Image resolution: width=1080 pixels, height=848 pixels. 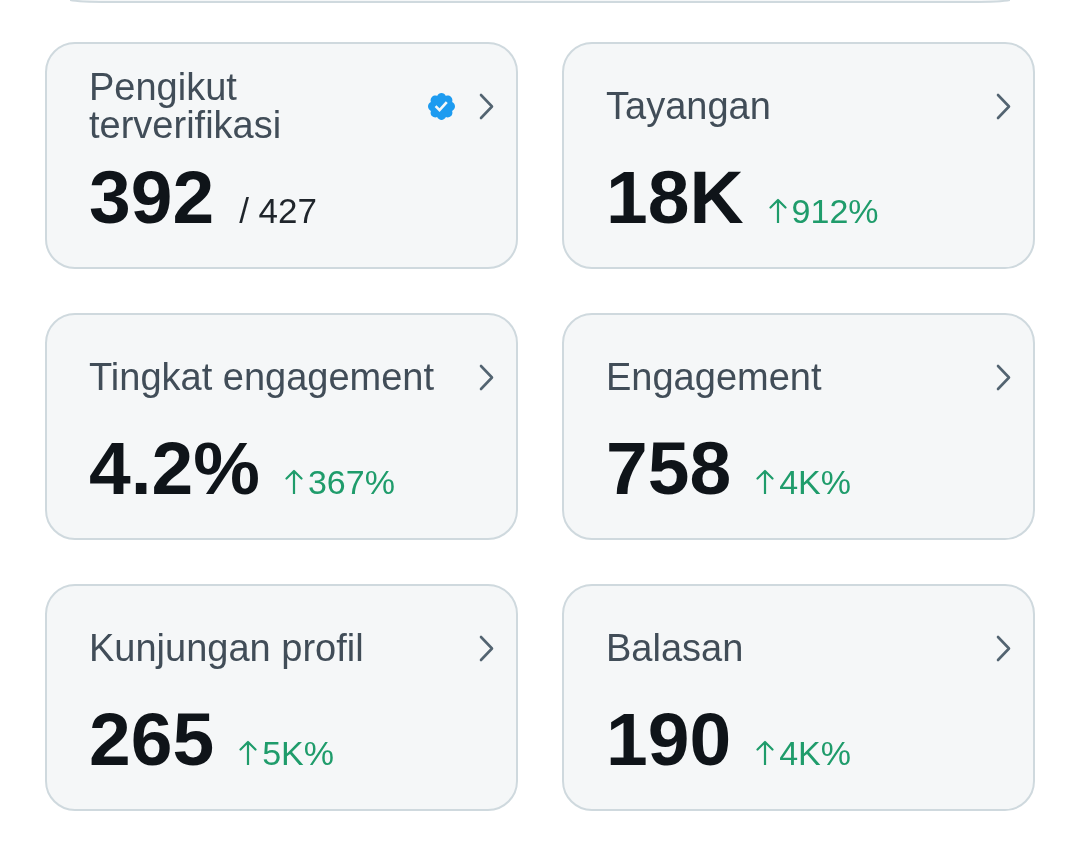 I want to click on stat-card: Tingkat engagement 4.2% 367%, so click(x=281, y=426).